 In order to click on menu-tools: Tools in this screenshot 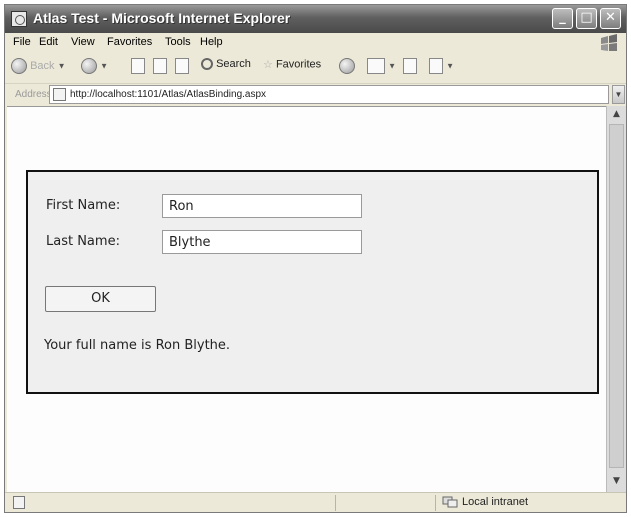, I will do `click(178, 42)`.